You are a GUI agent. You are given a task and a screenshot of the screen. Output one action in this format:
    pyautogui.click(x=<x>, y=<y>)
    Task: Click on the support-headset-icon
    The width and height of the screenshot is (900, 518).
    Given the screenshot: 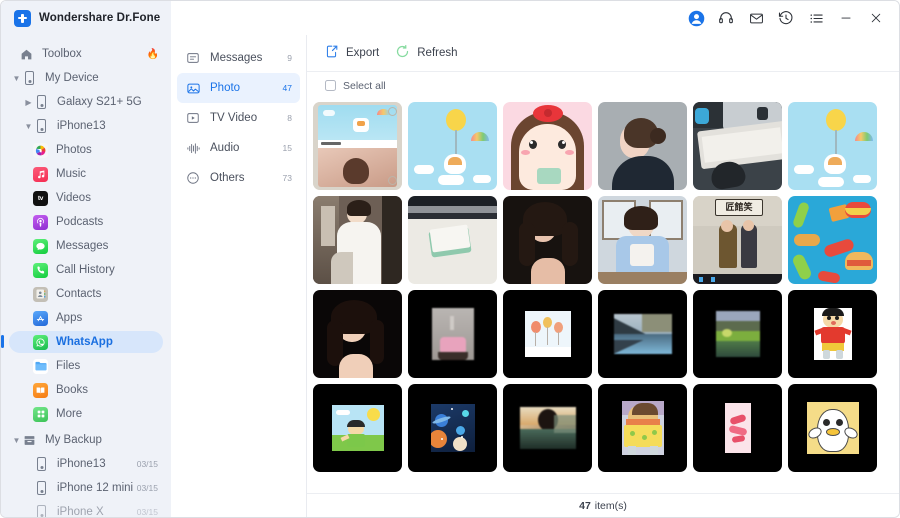 What is the action you would take?
    pyautogui.click(x=726, y=18)
    